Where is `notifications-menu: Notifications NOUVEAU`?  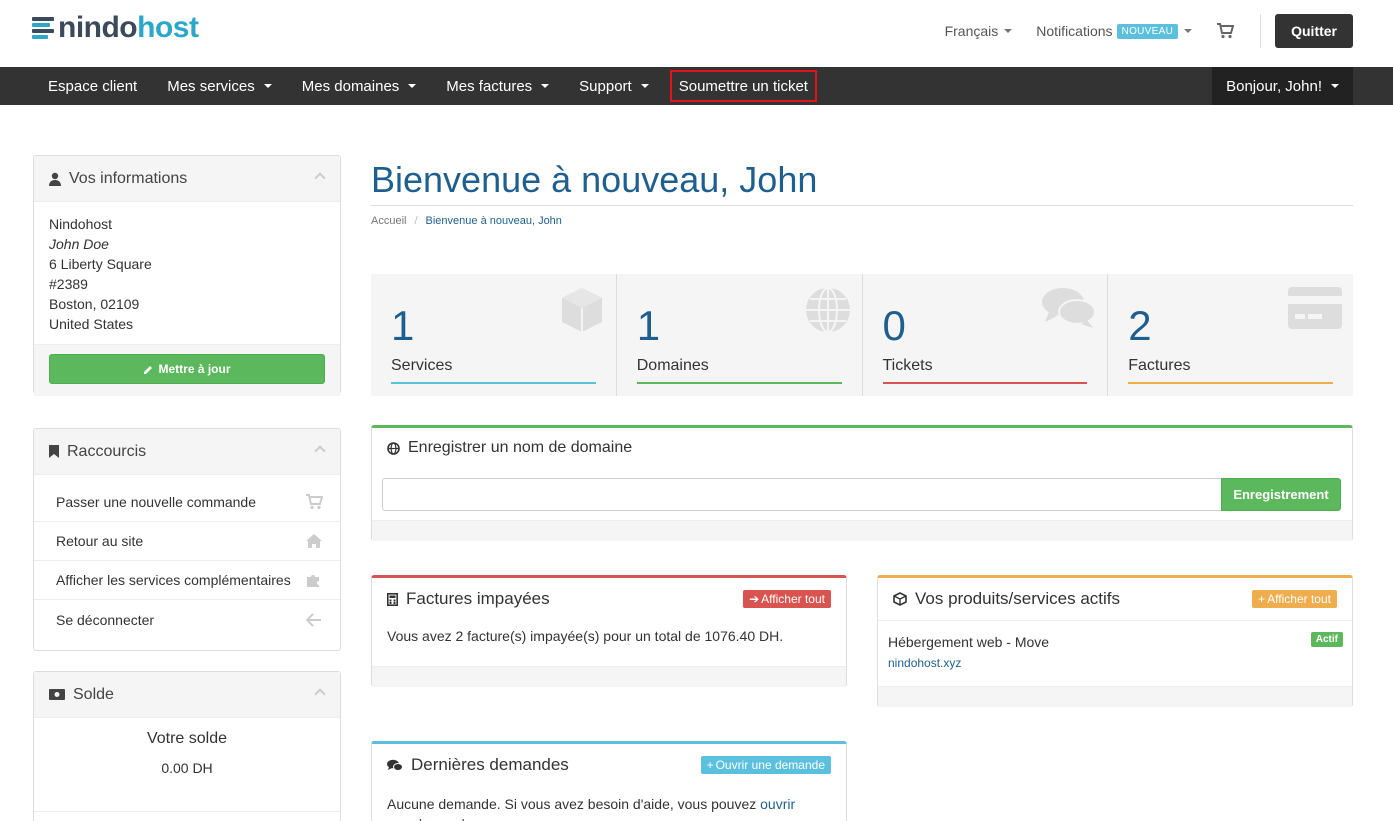
notifications-menu: Notifications NOUVEAU is located at coordinates (1114, 31).